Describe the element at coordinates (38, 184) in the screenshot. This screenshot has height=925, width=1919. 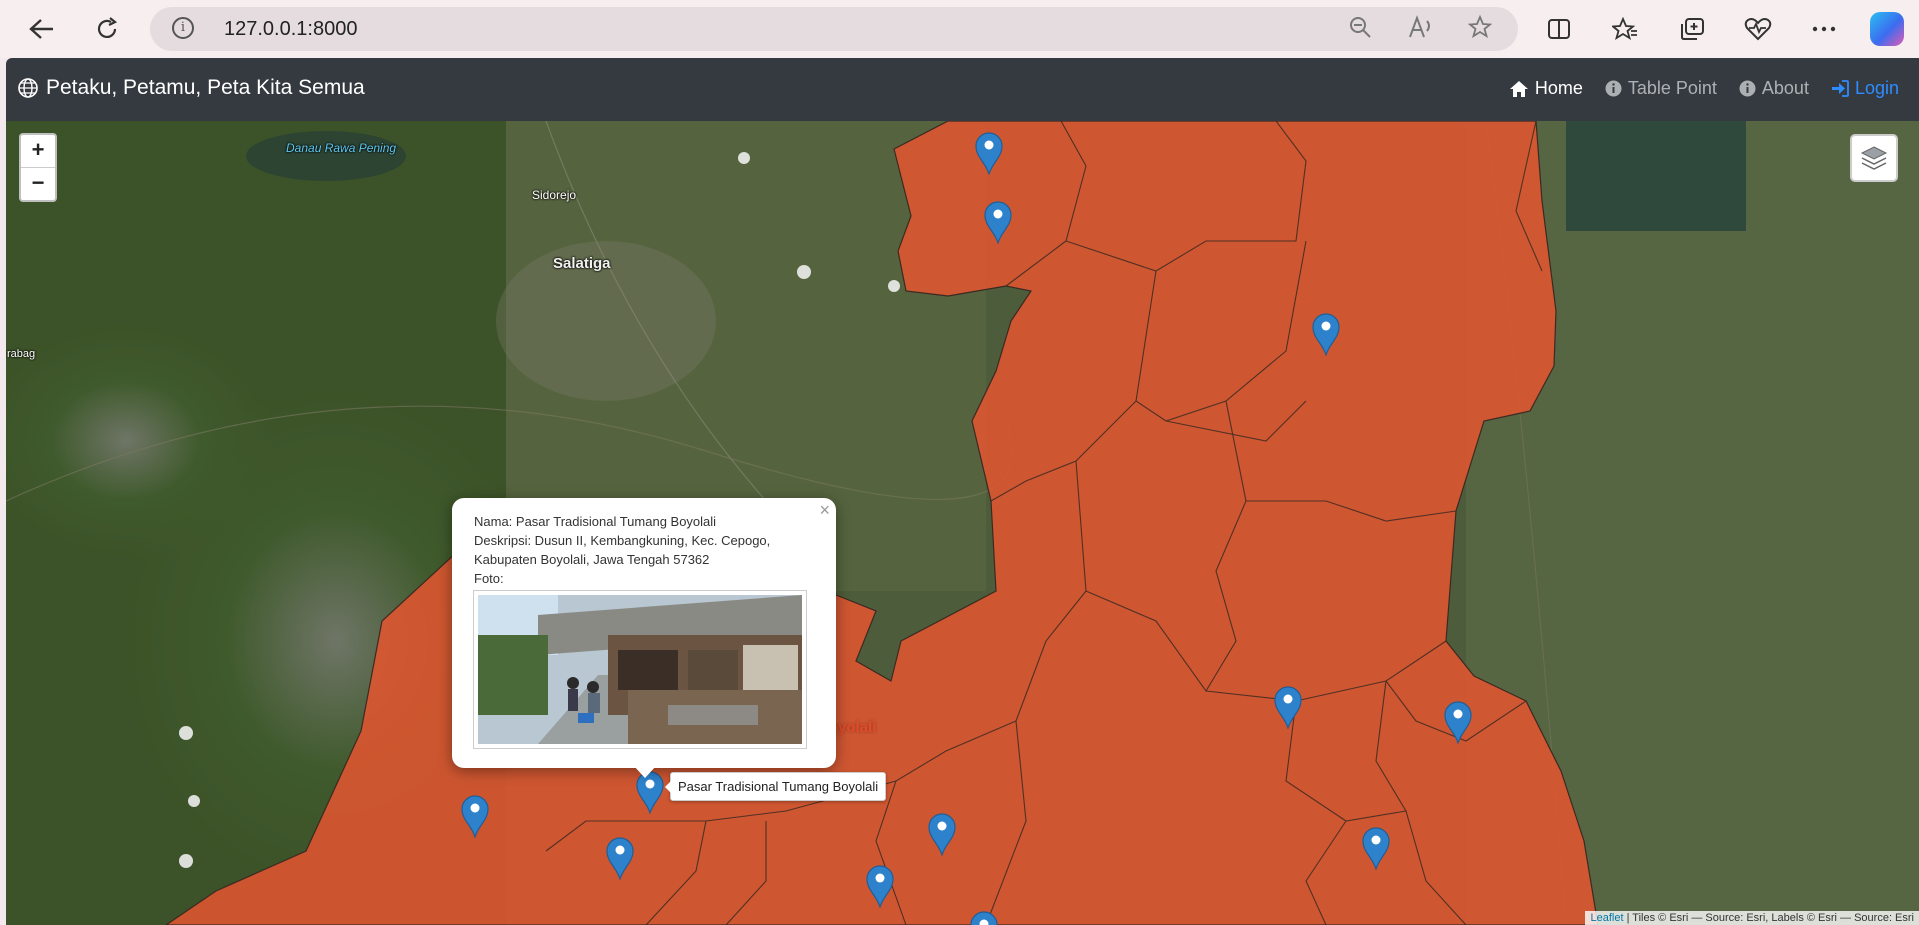
I see `zoom-out-button: −` at that location.